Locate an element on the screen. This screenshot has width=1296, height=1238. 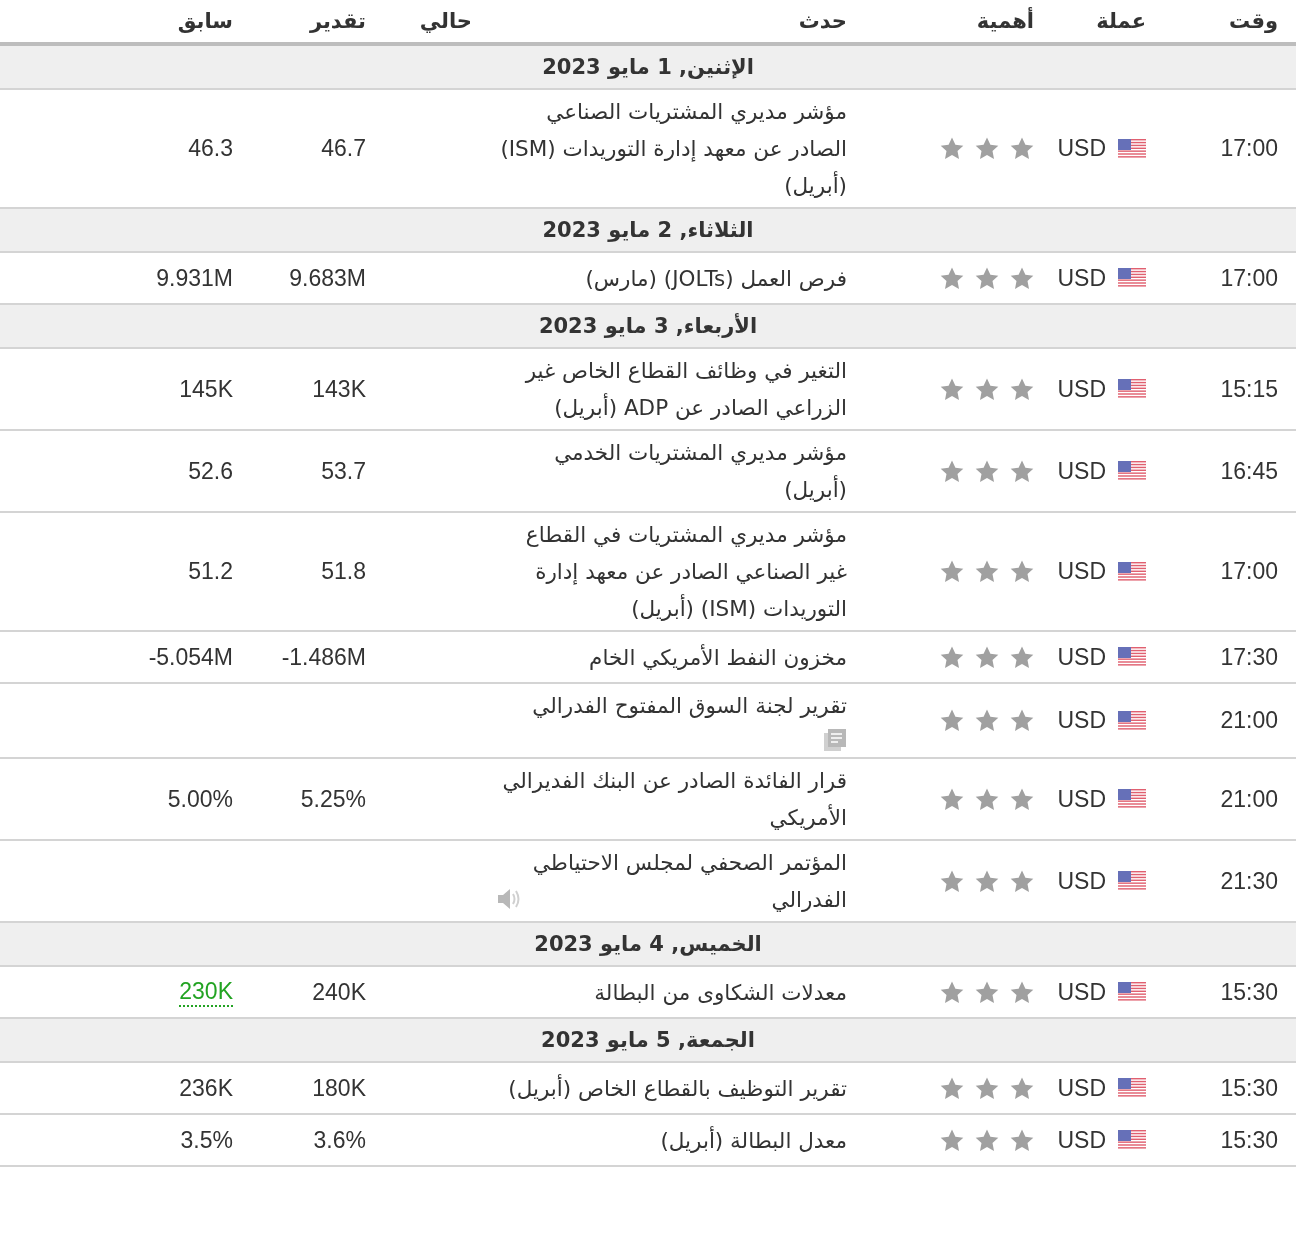
column-header: عملة is located at coordinates (1121, 21).